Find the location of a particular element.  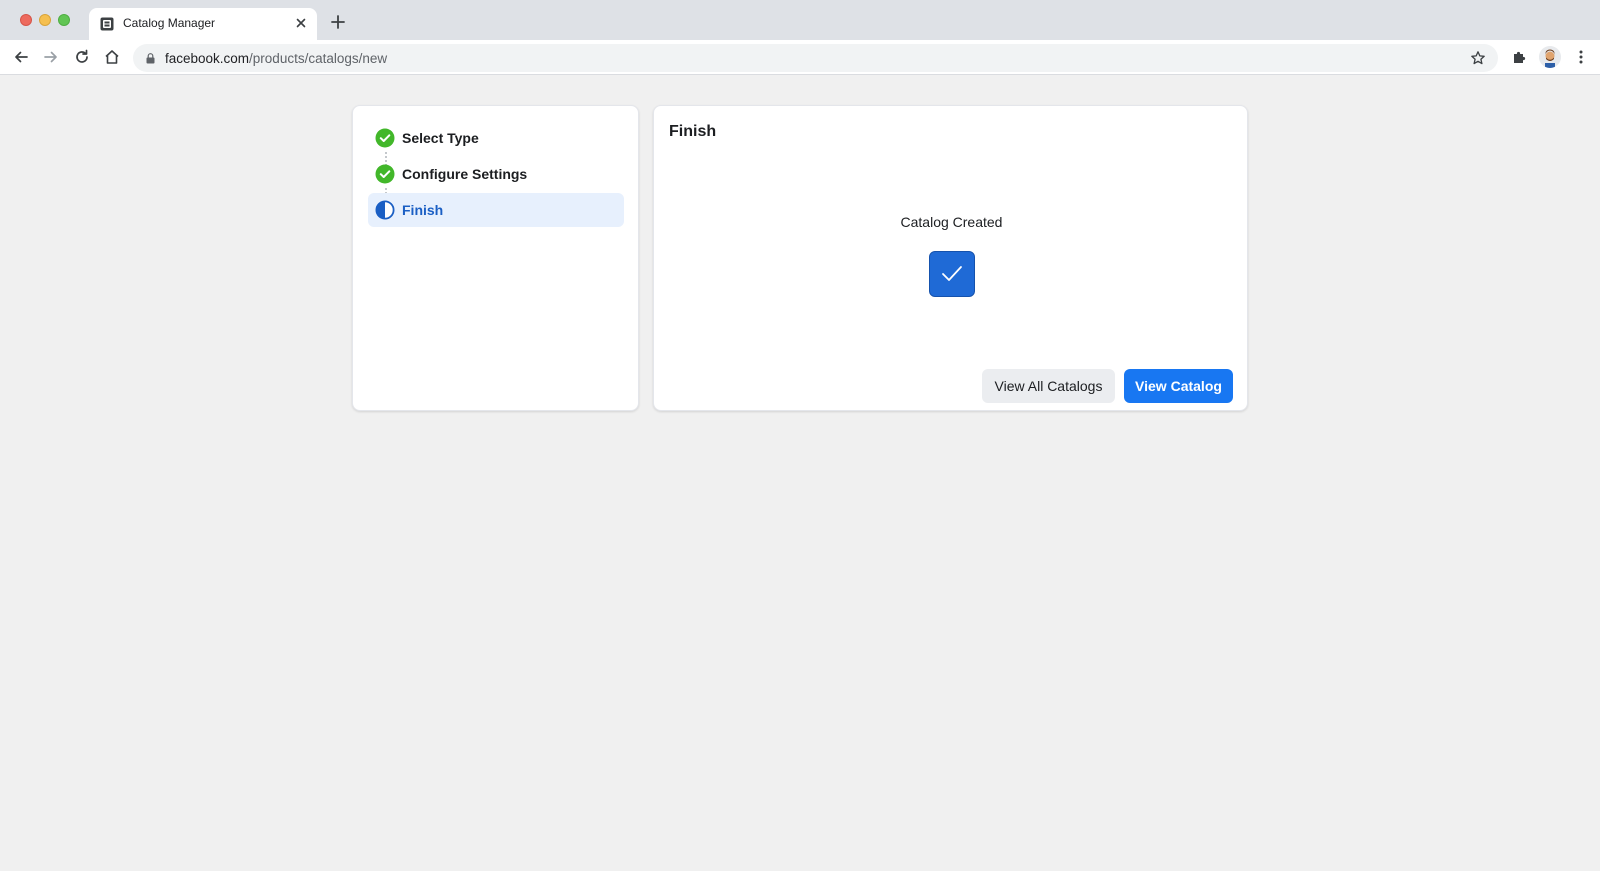

home-icon is located at coordinates (112, 57).